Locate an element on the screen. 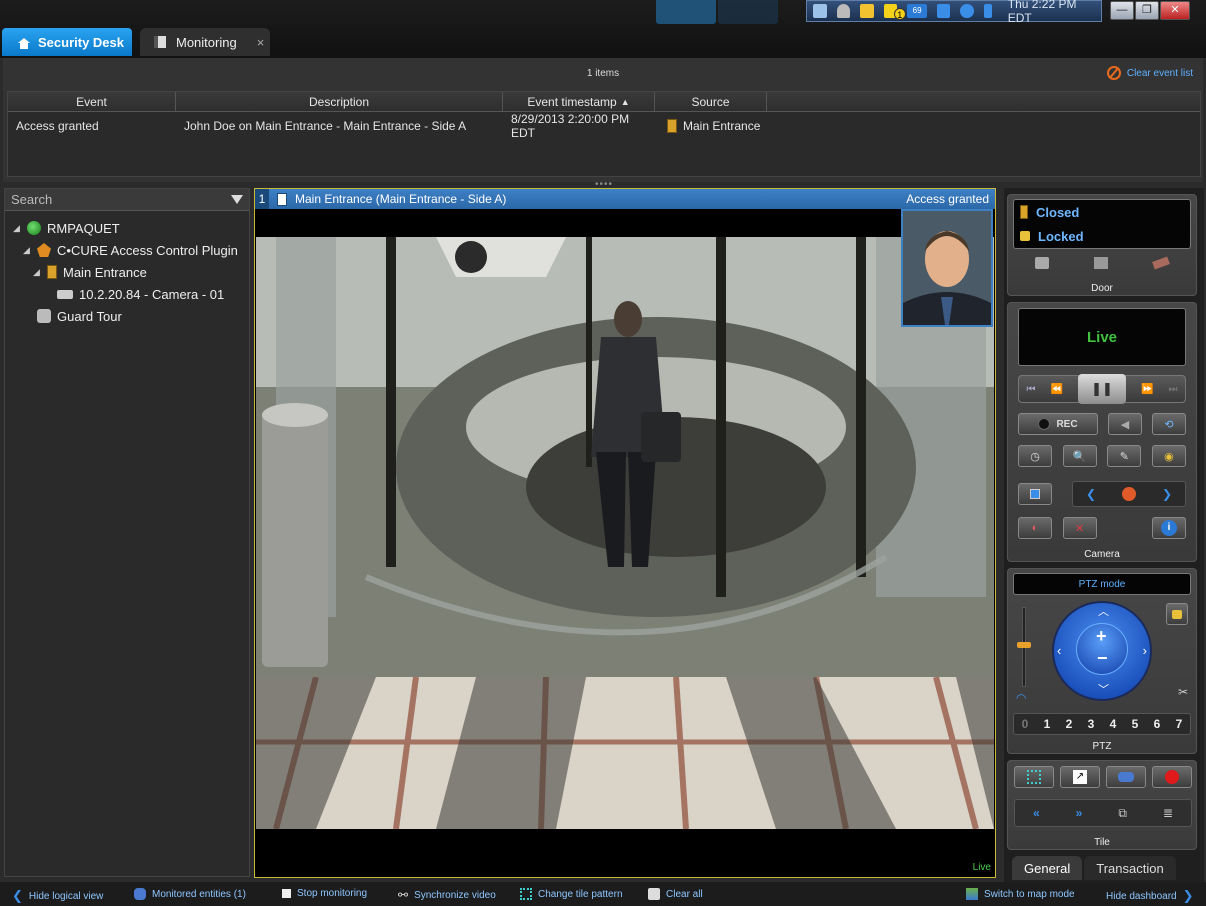  close-tab-icon: × is located at coordinates (261, 42).